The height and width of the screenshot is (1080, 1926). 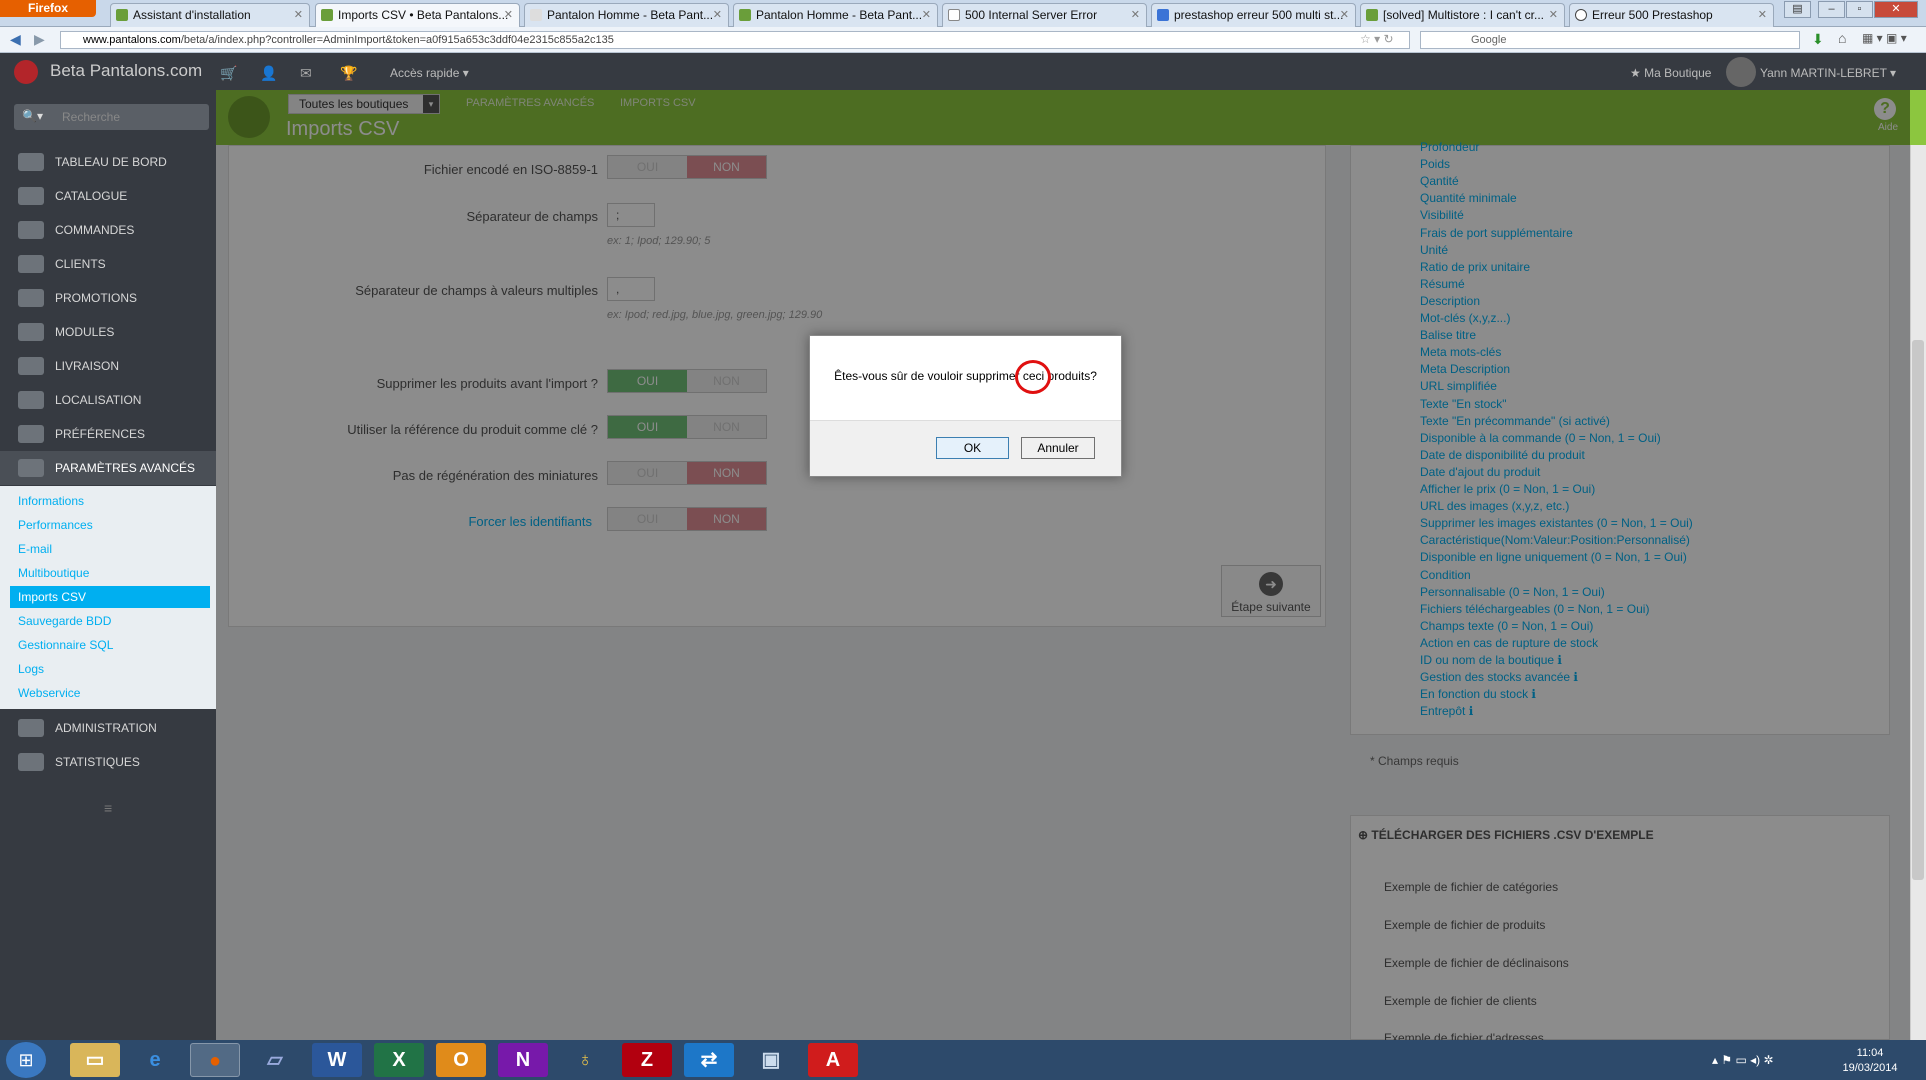 What do you see at coordinates (461, 1060) in the screenshot?
I see `outlook-icon: O` at bounding box center [461, 1060].